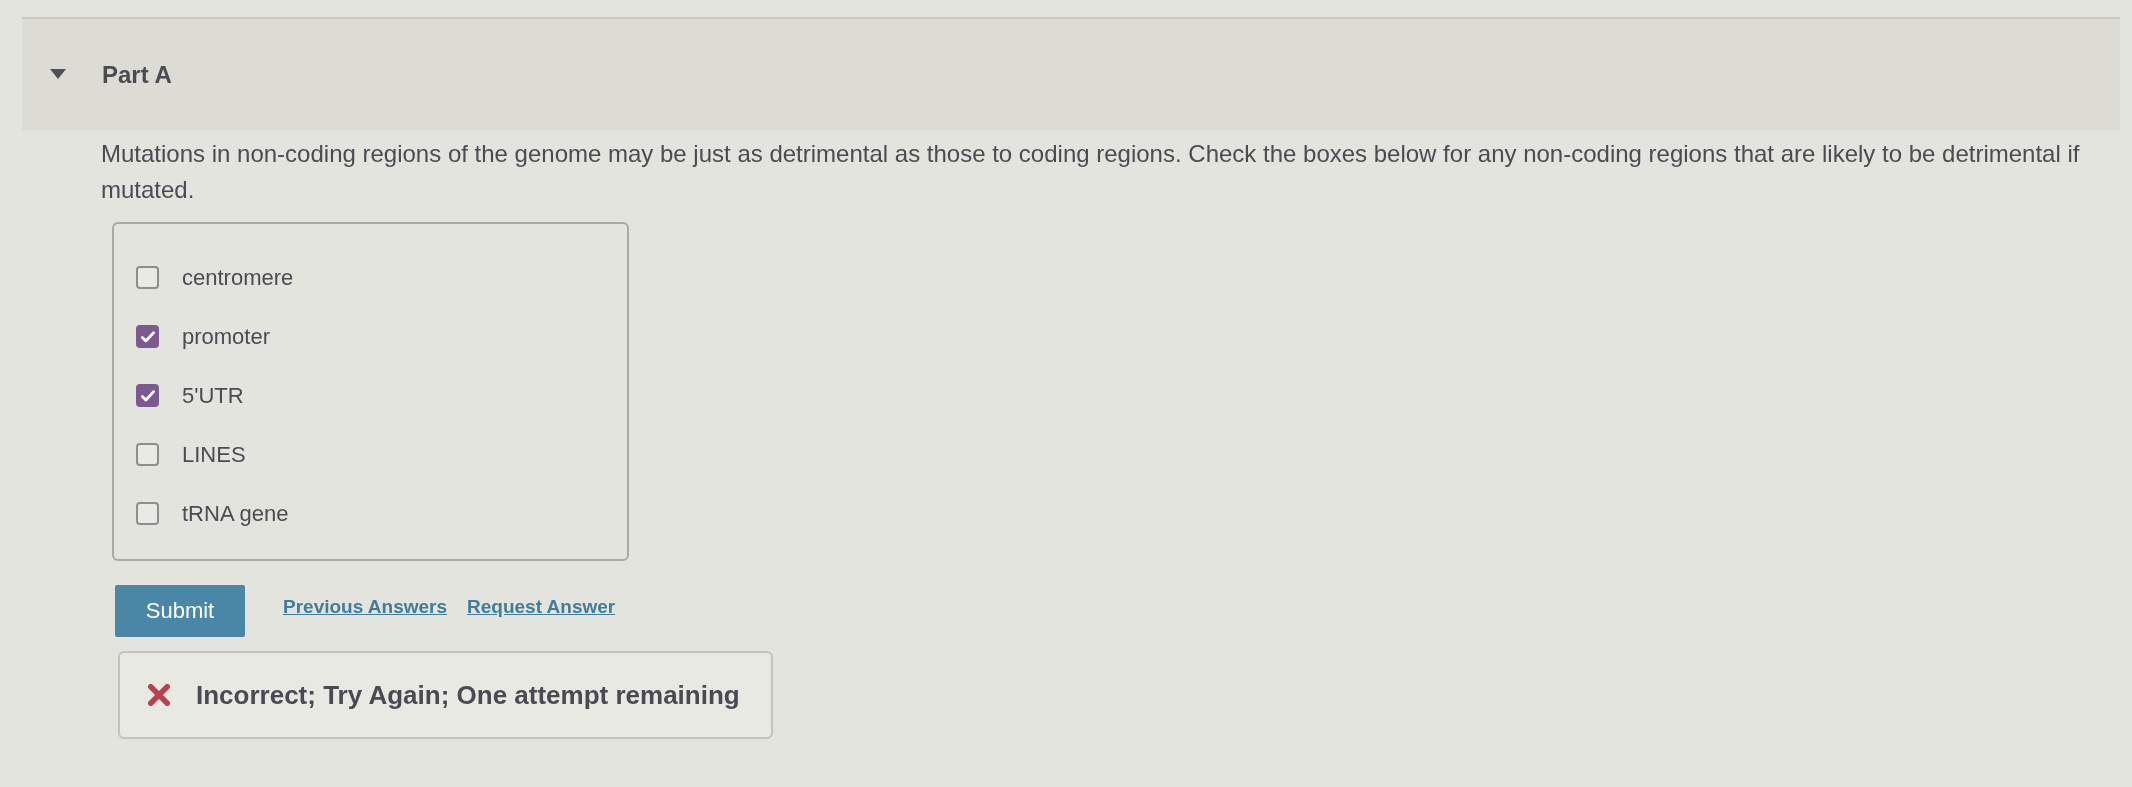 This screenshot has width=2132, height=787. I want to click on option-label: centromere, so click(238, 277).